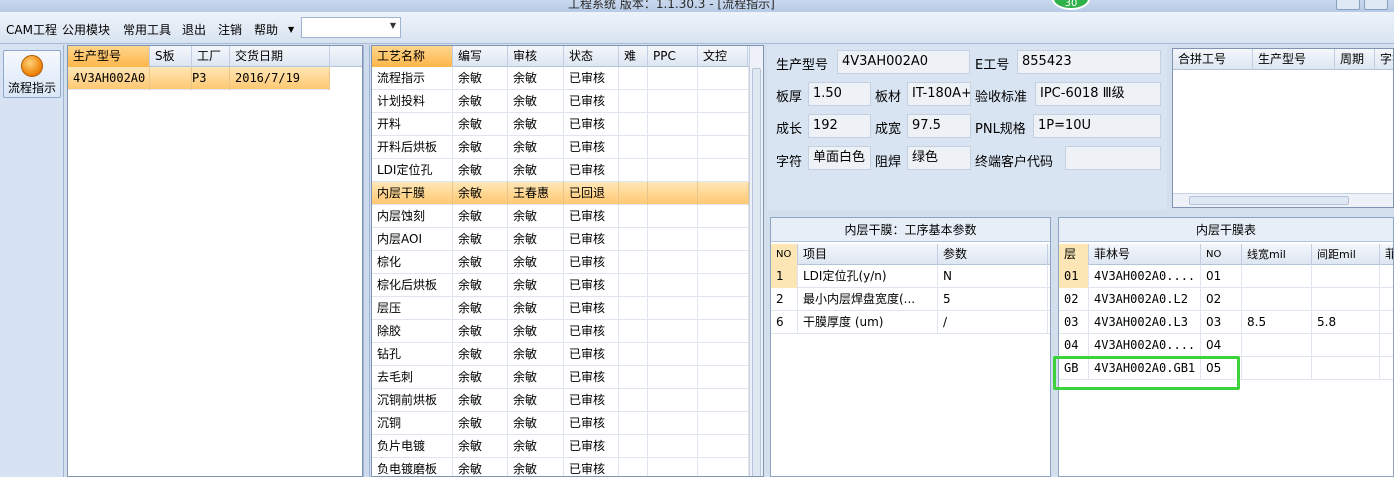  I want to click on table-row: 2 最小内层焊盘宽度(... 5, so click(910, 299).